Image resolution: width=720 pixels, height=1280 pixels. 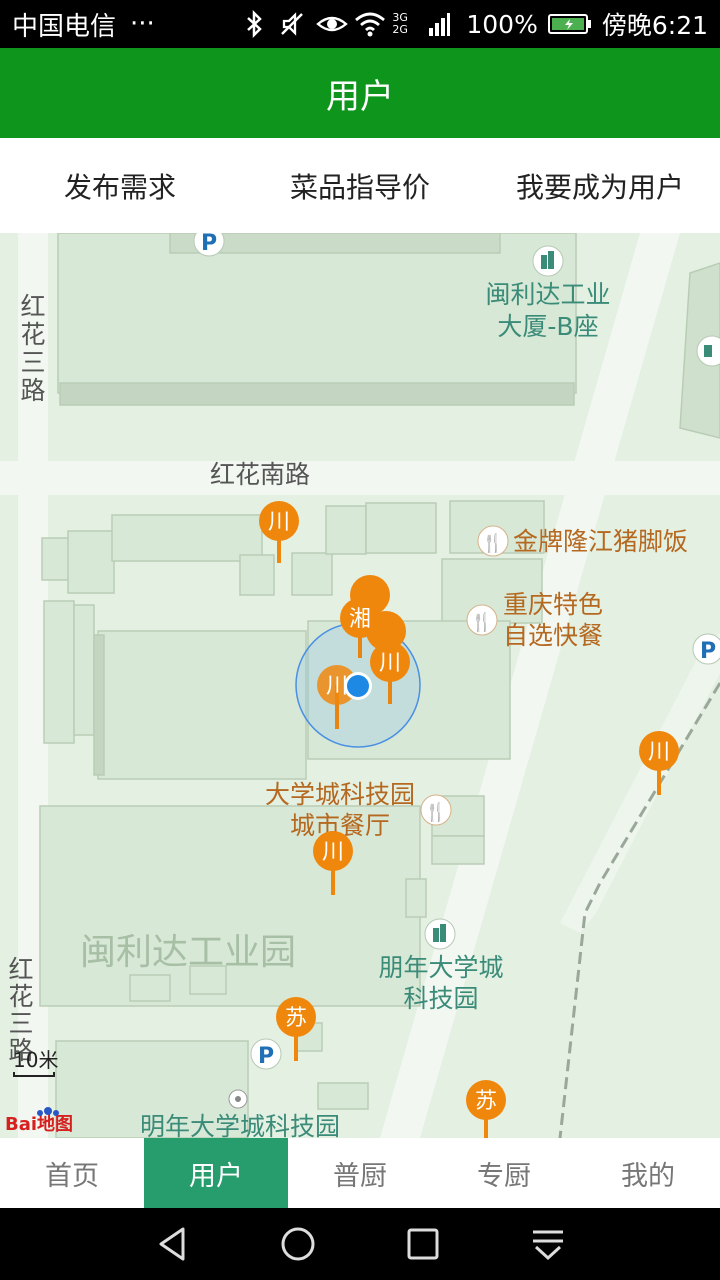 What do you see at coordinates (340, 794) in the screenshot?
I see `poi-label-line: 大学城科技园` at bounding box center [340, 794].